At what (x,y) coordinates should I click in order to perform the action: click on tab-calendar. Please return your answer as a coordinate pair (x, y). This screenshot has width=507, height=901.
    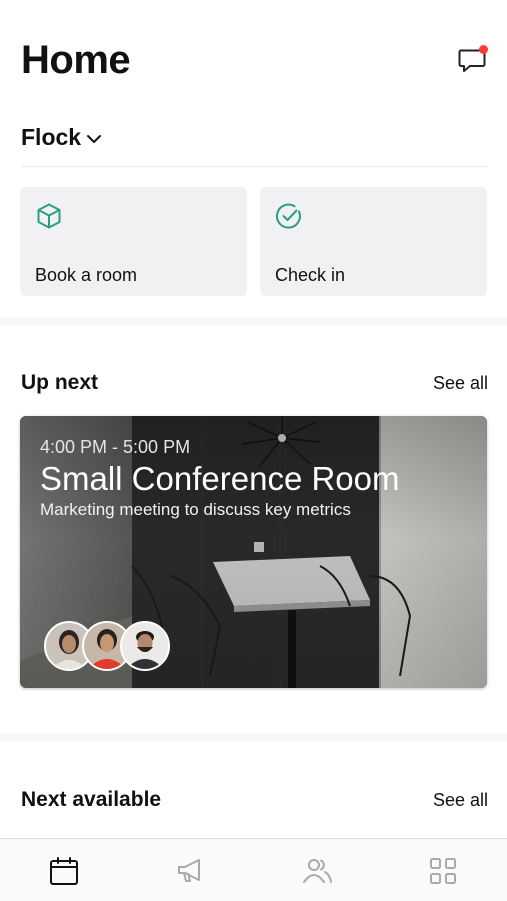
    Looking at the image, I should click on (64, 871).